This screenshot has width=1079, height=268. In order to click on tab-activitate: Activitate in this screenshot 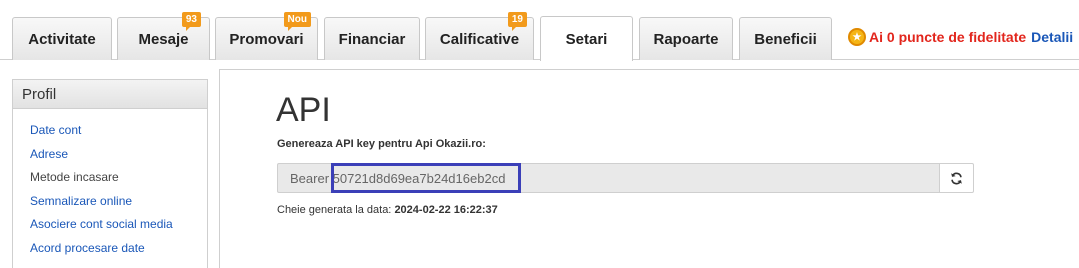, I will do `click(62, 38)`.